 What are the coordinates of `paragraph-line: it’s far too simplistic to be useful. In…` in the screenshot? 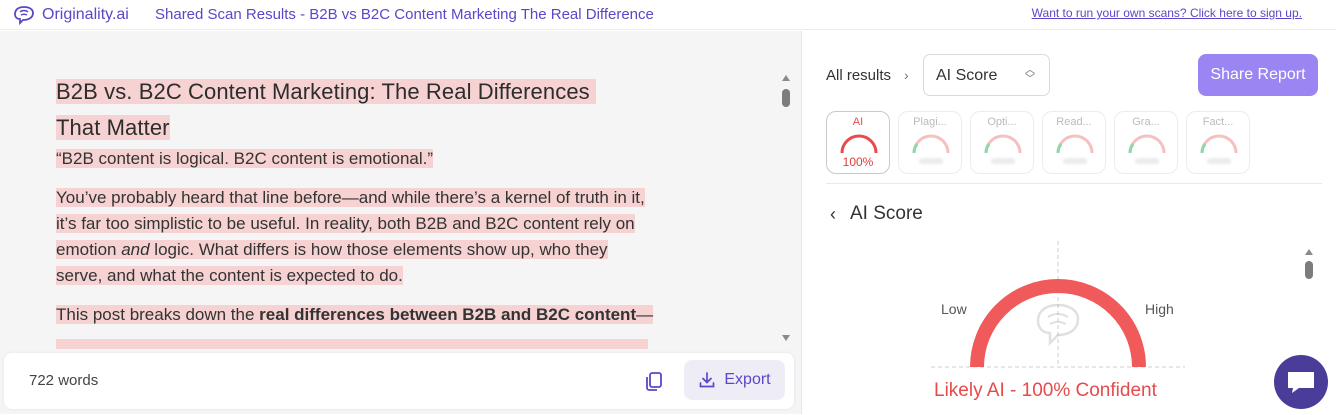 It's located at (345, 223).